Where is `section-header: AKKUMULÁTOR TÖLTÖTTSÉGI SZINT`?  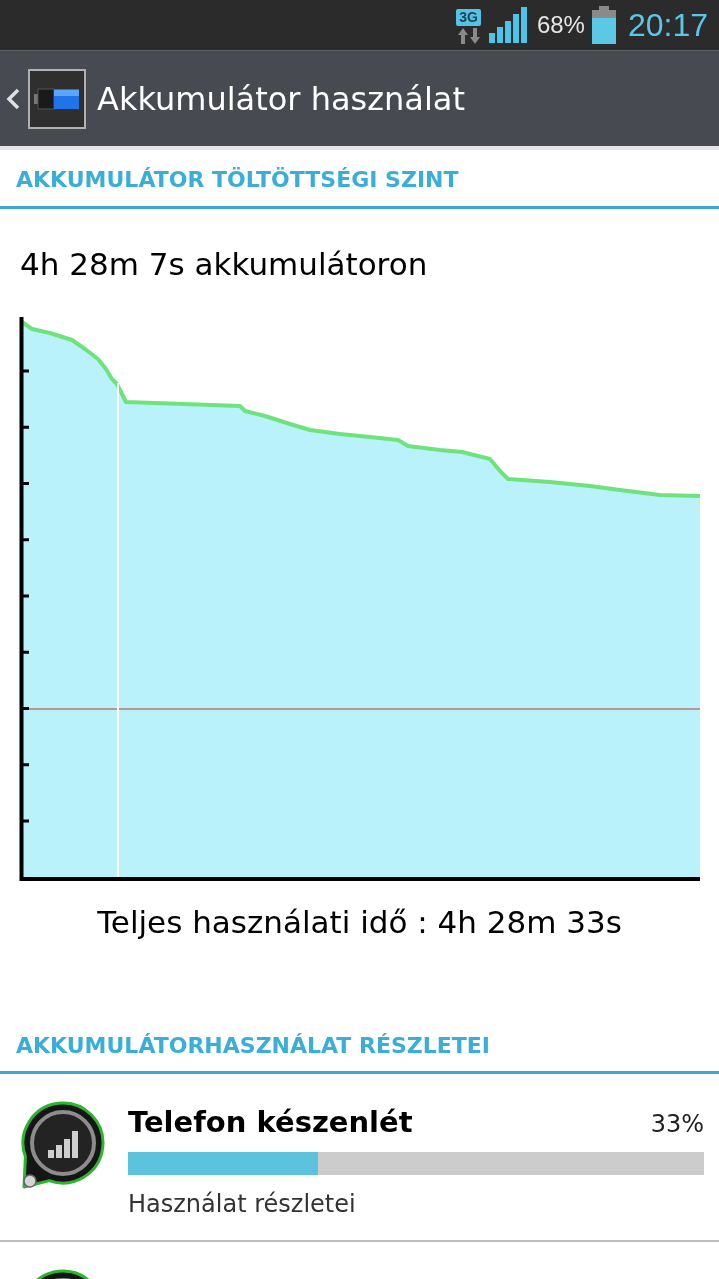
section-header: AKKUMULÁTOR TÖLTÖTTSÉGI SZINT is located at coordinates (359, 179).